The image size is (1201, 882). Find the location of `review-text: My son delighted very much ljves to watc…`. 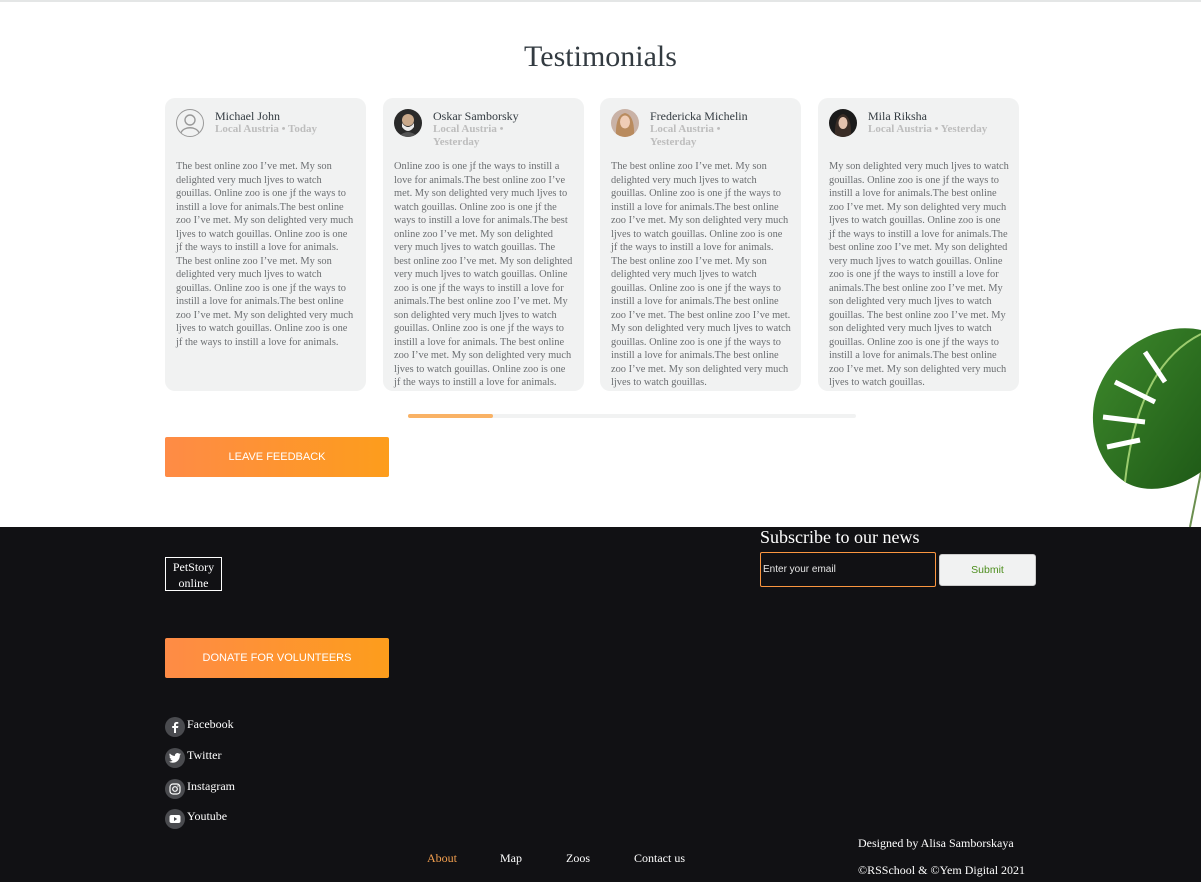

review-text: My son delighted very much ljves to watc… is located at coordinates (919, 274).